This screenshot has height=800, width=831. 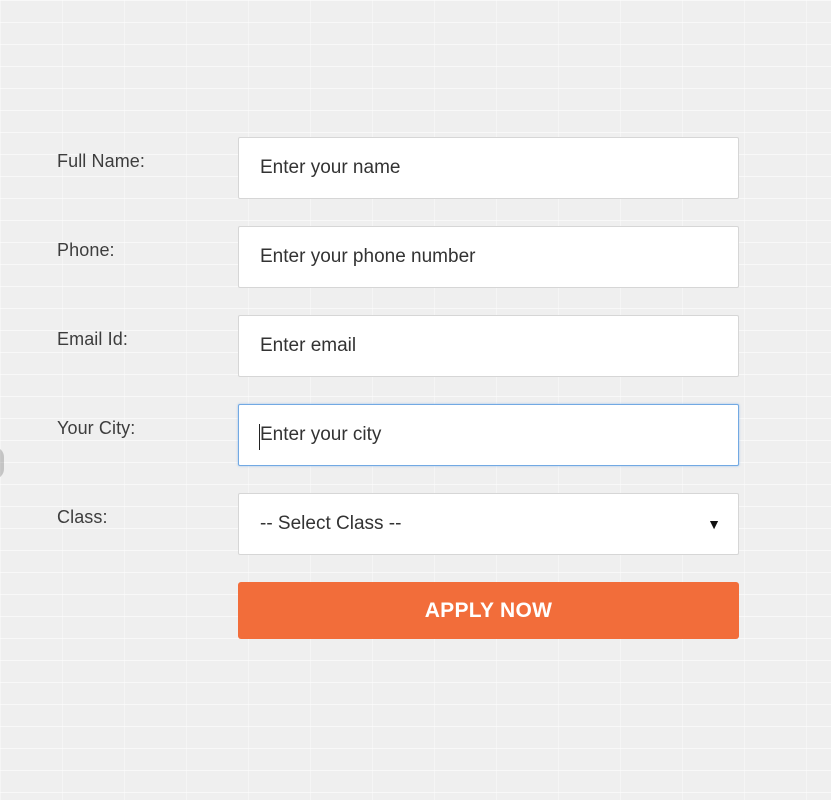 I want to click on email-field-wrap, so click(x=488, y=346).